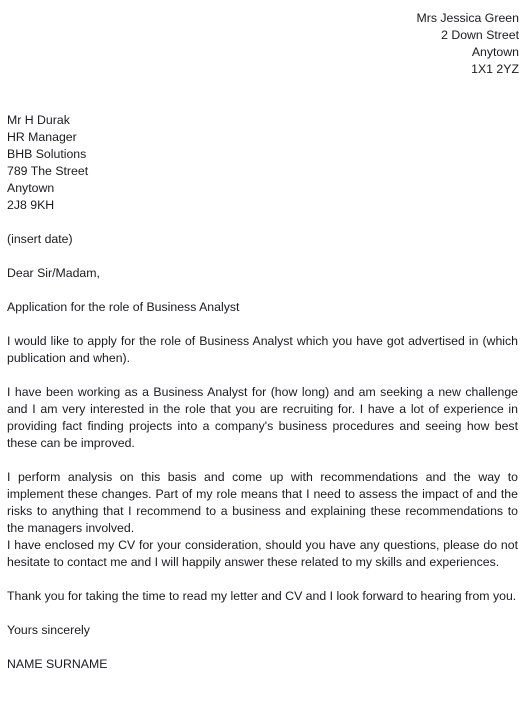  I want to click on sender-address-line-4: 1X1 2YZ, so click(495, 69).